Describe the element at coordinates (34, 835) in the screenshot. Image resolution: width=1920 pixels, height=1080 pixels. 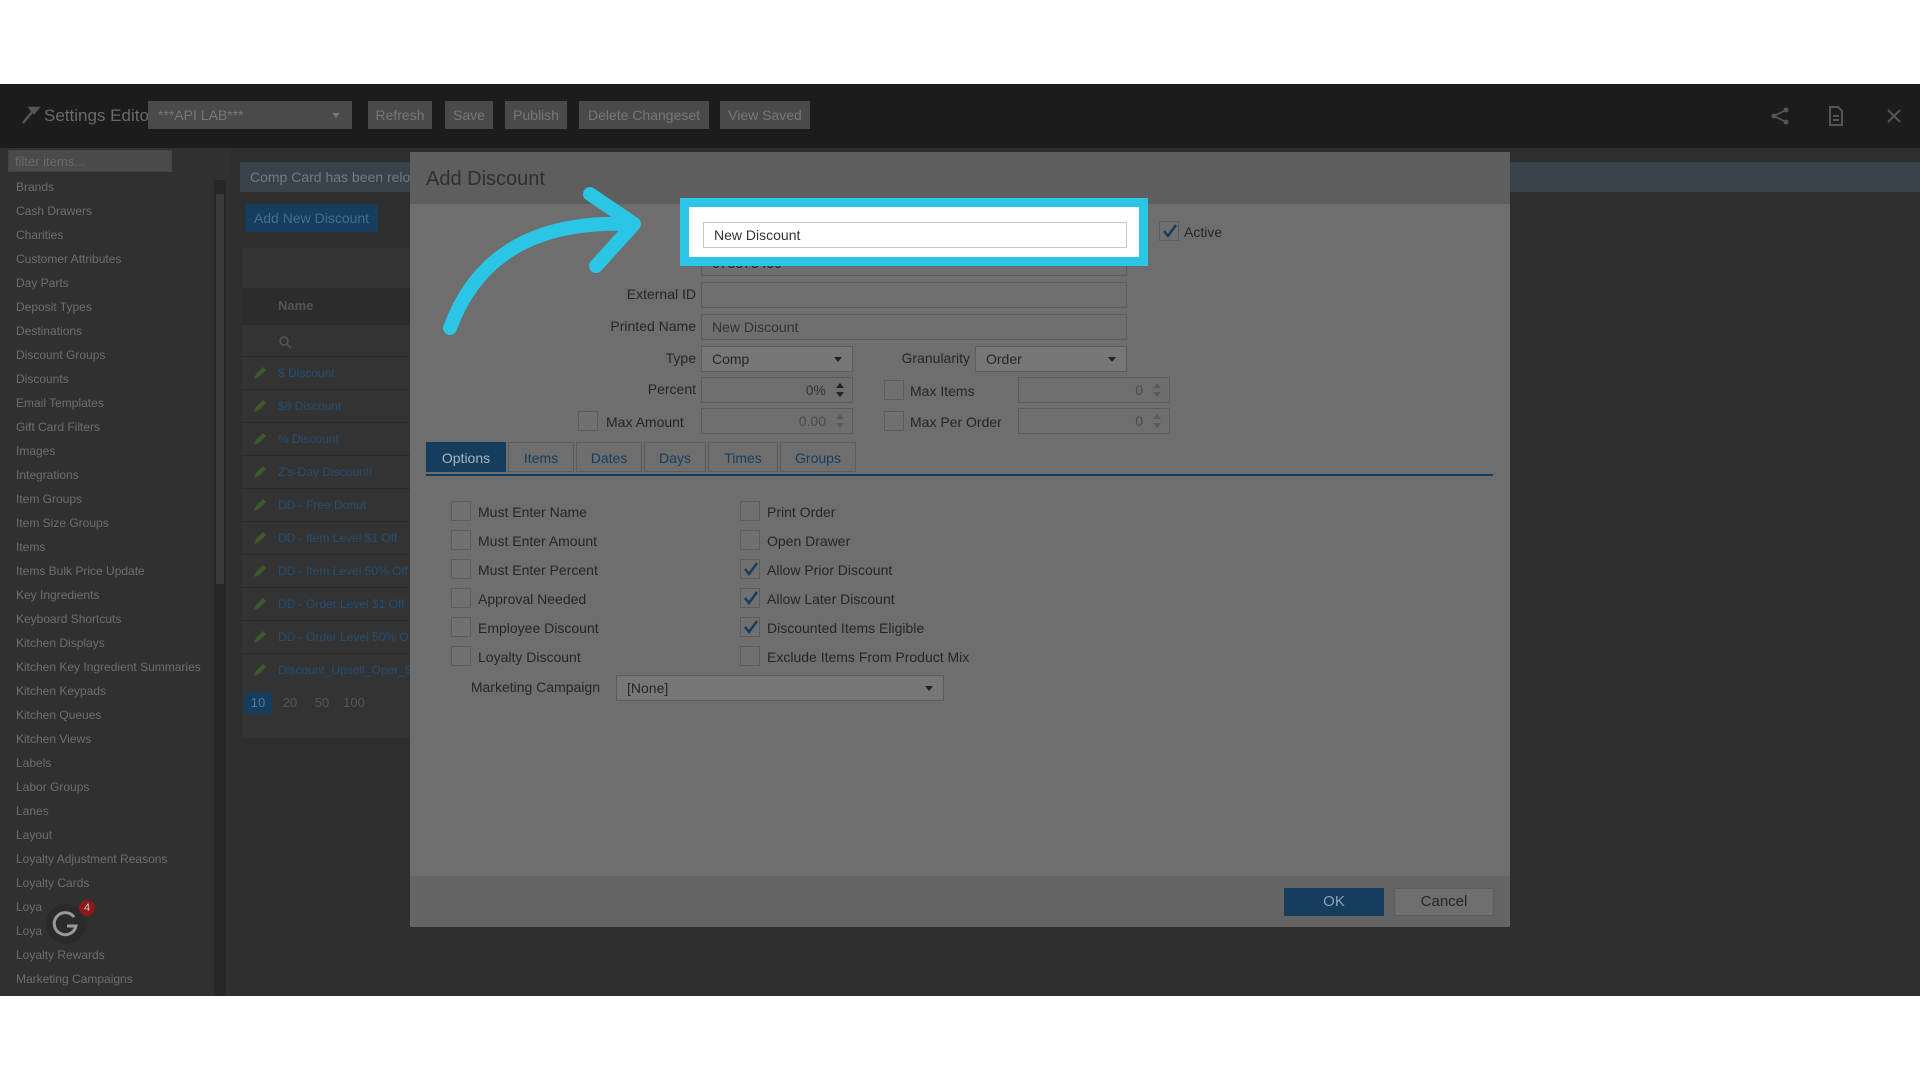
I see `sidebar-item-layout: Layout` at that location.